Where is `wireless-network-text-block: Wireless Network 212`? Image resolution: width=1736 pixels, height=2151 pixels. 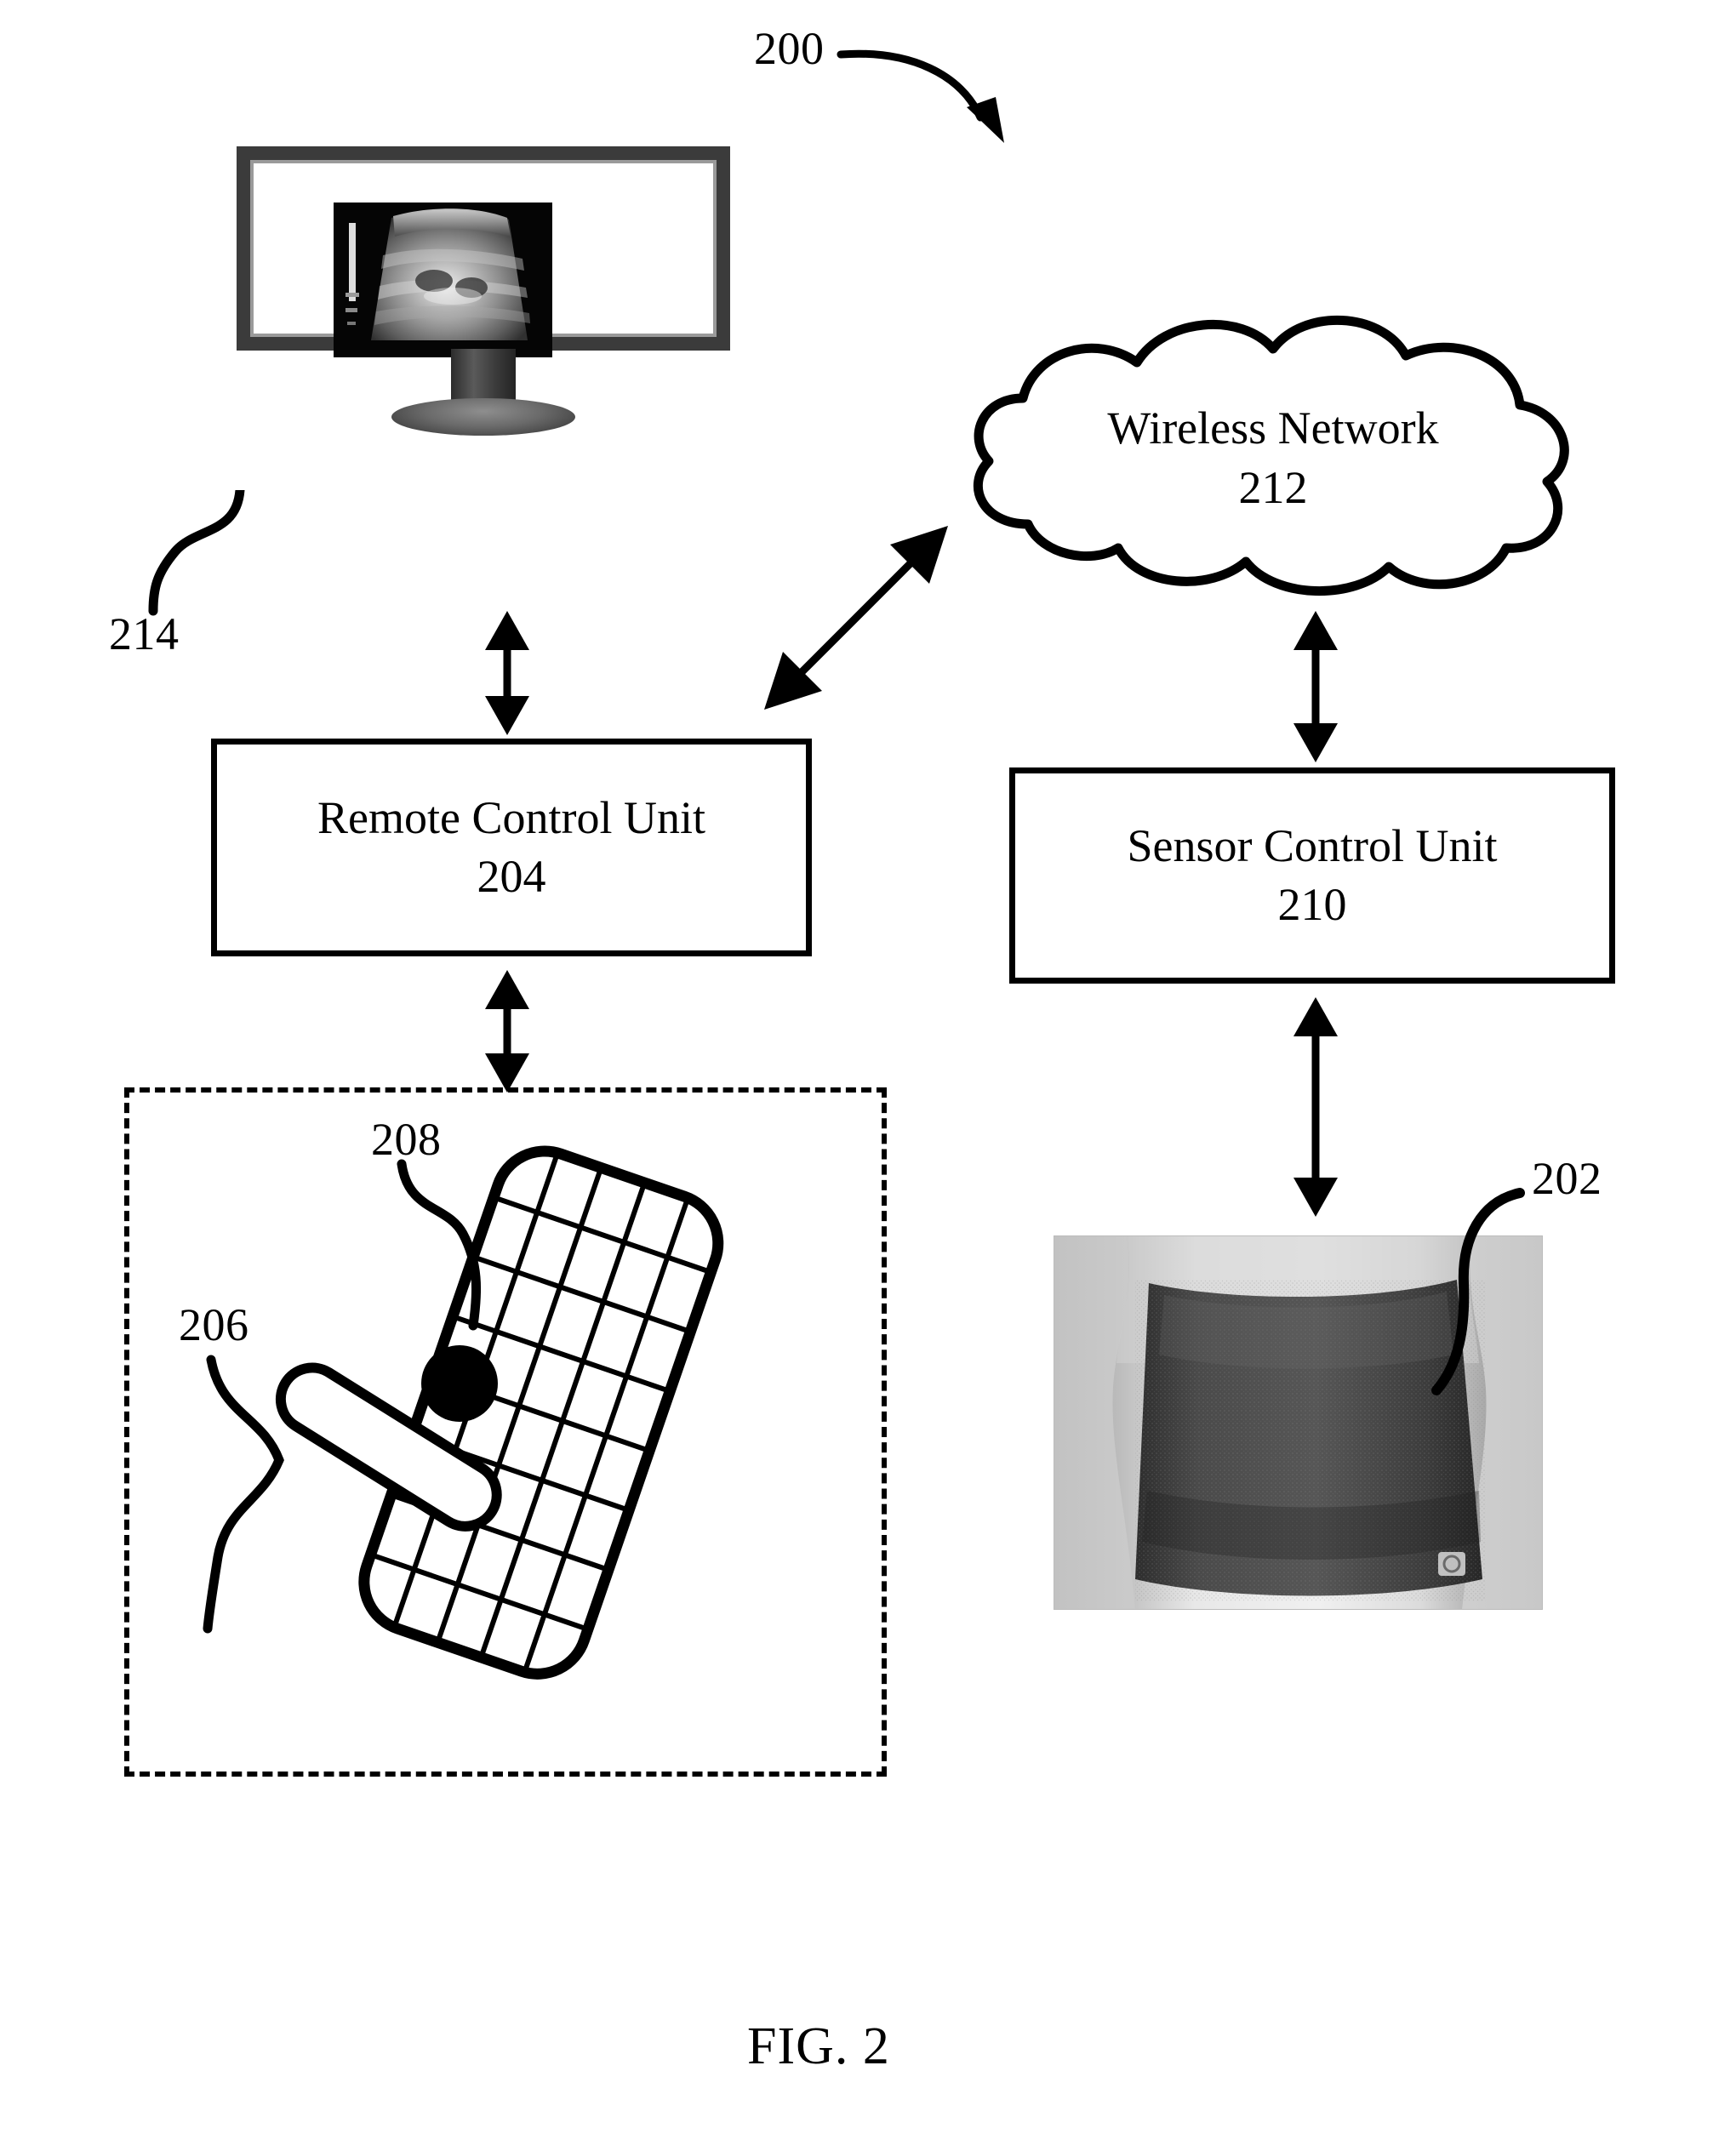 wireless-network-text-block: Wireless Network 212 is located at coordinates (1273, 458).